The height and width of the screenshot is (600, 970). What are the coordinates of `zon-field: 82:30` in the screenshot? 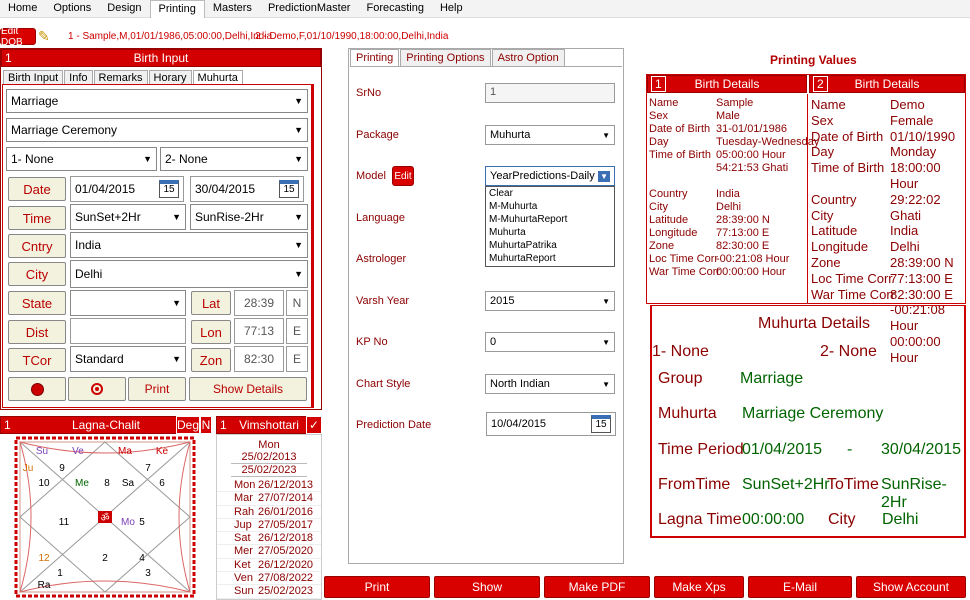 It's located at (259, 359).